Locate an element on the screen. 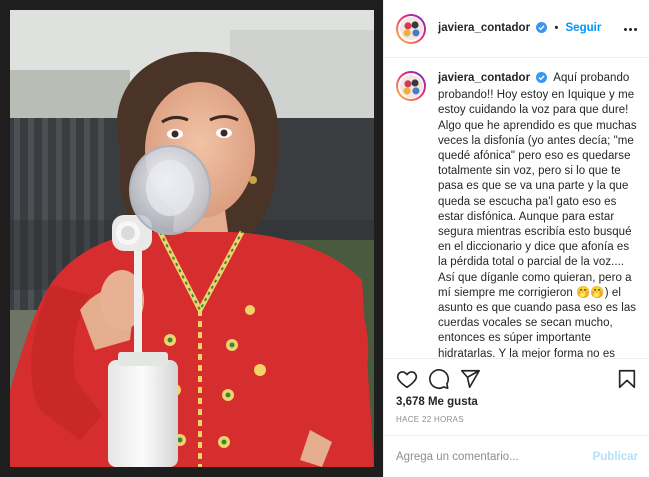  more-options-icon is located at coordinates (630, 29).